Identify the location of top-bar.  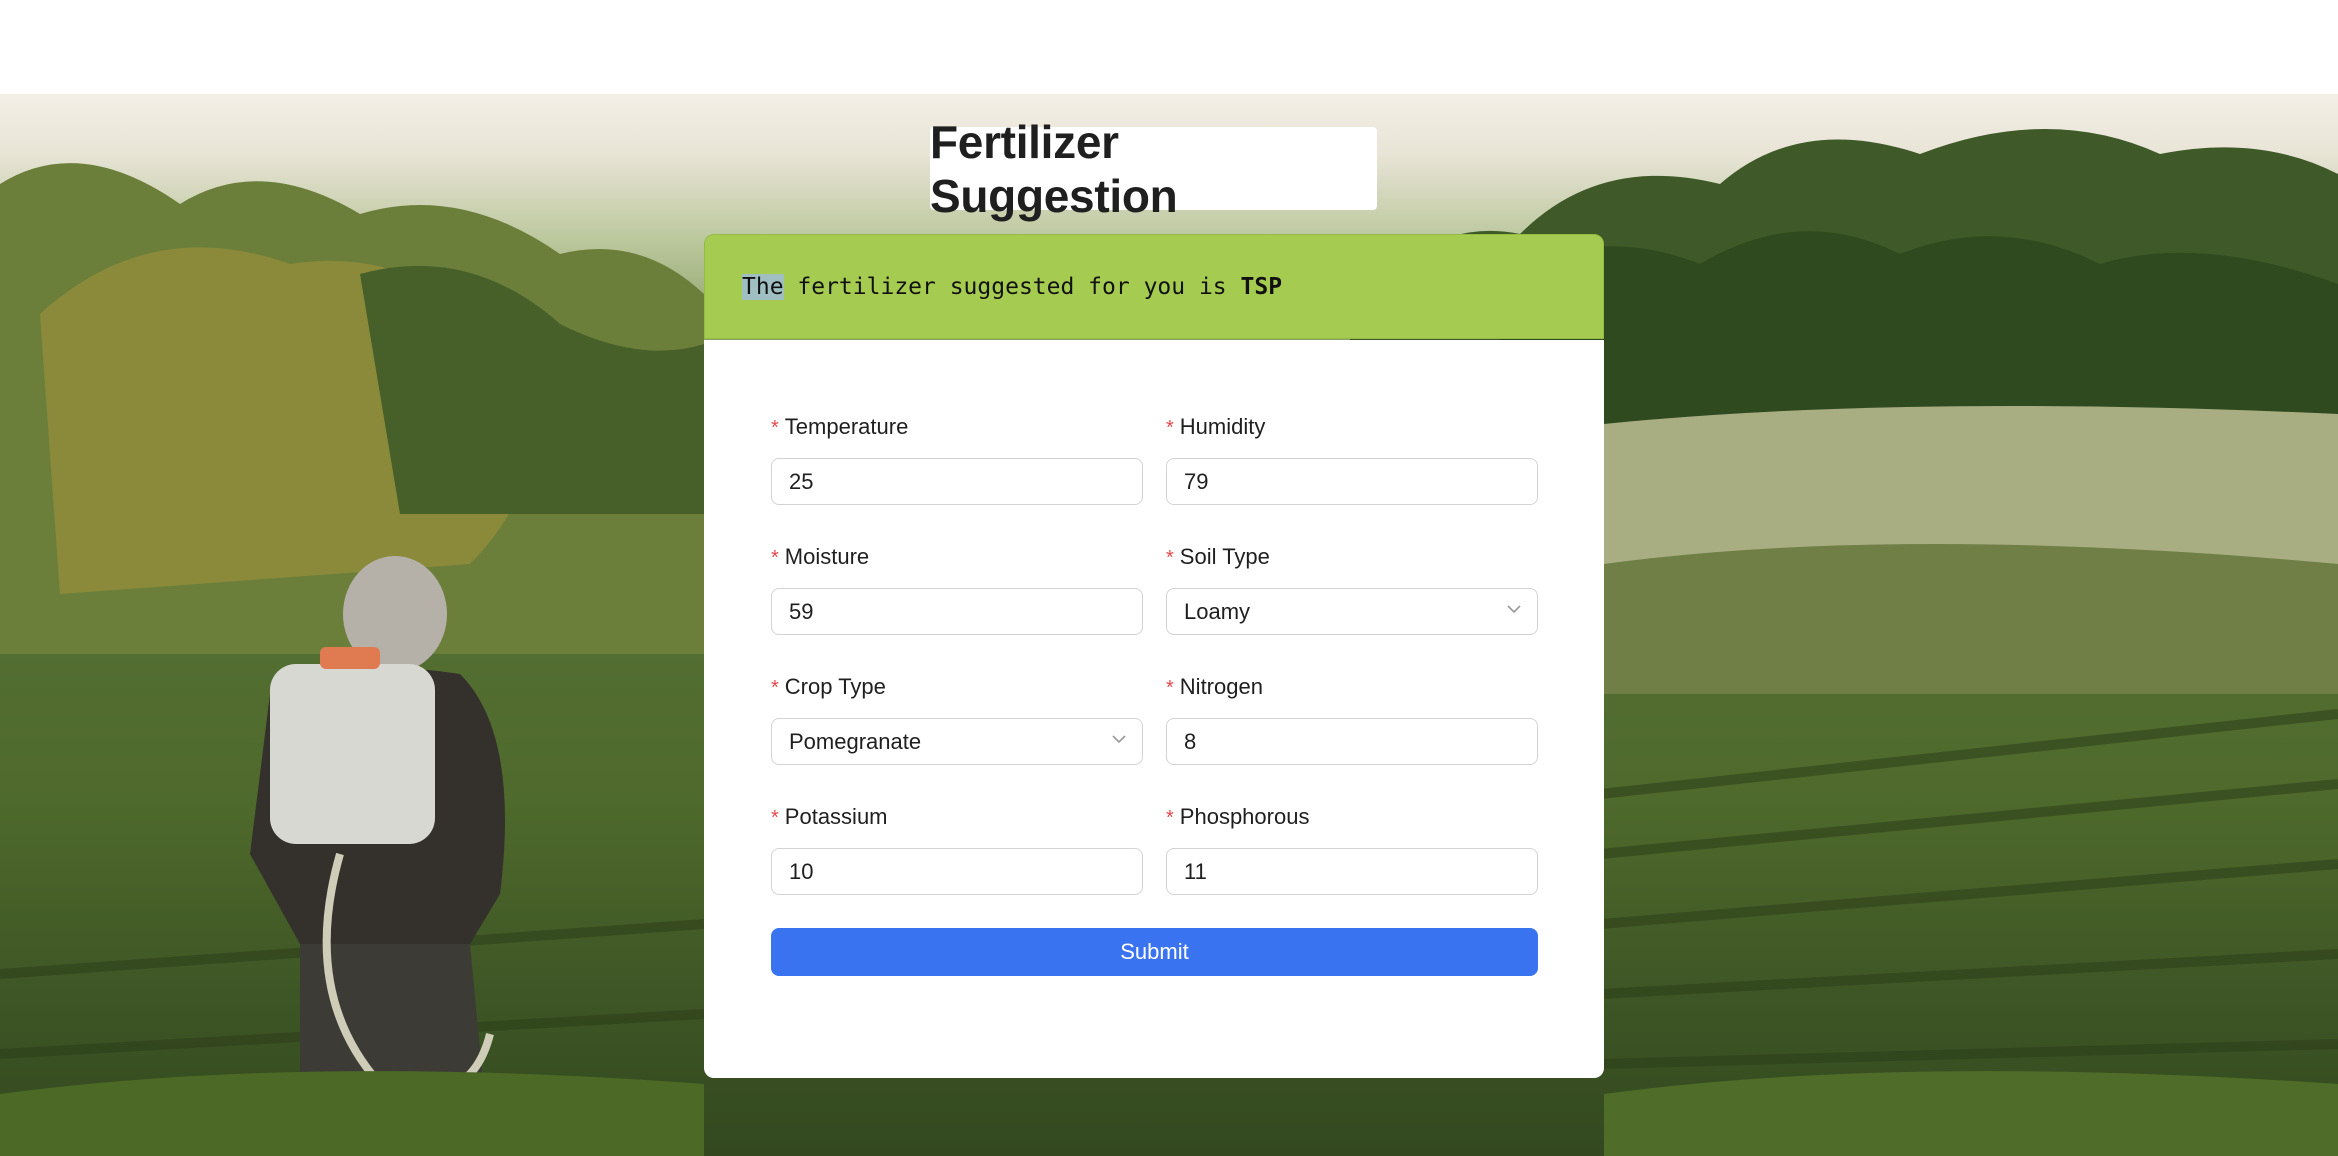
(1169, 47).